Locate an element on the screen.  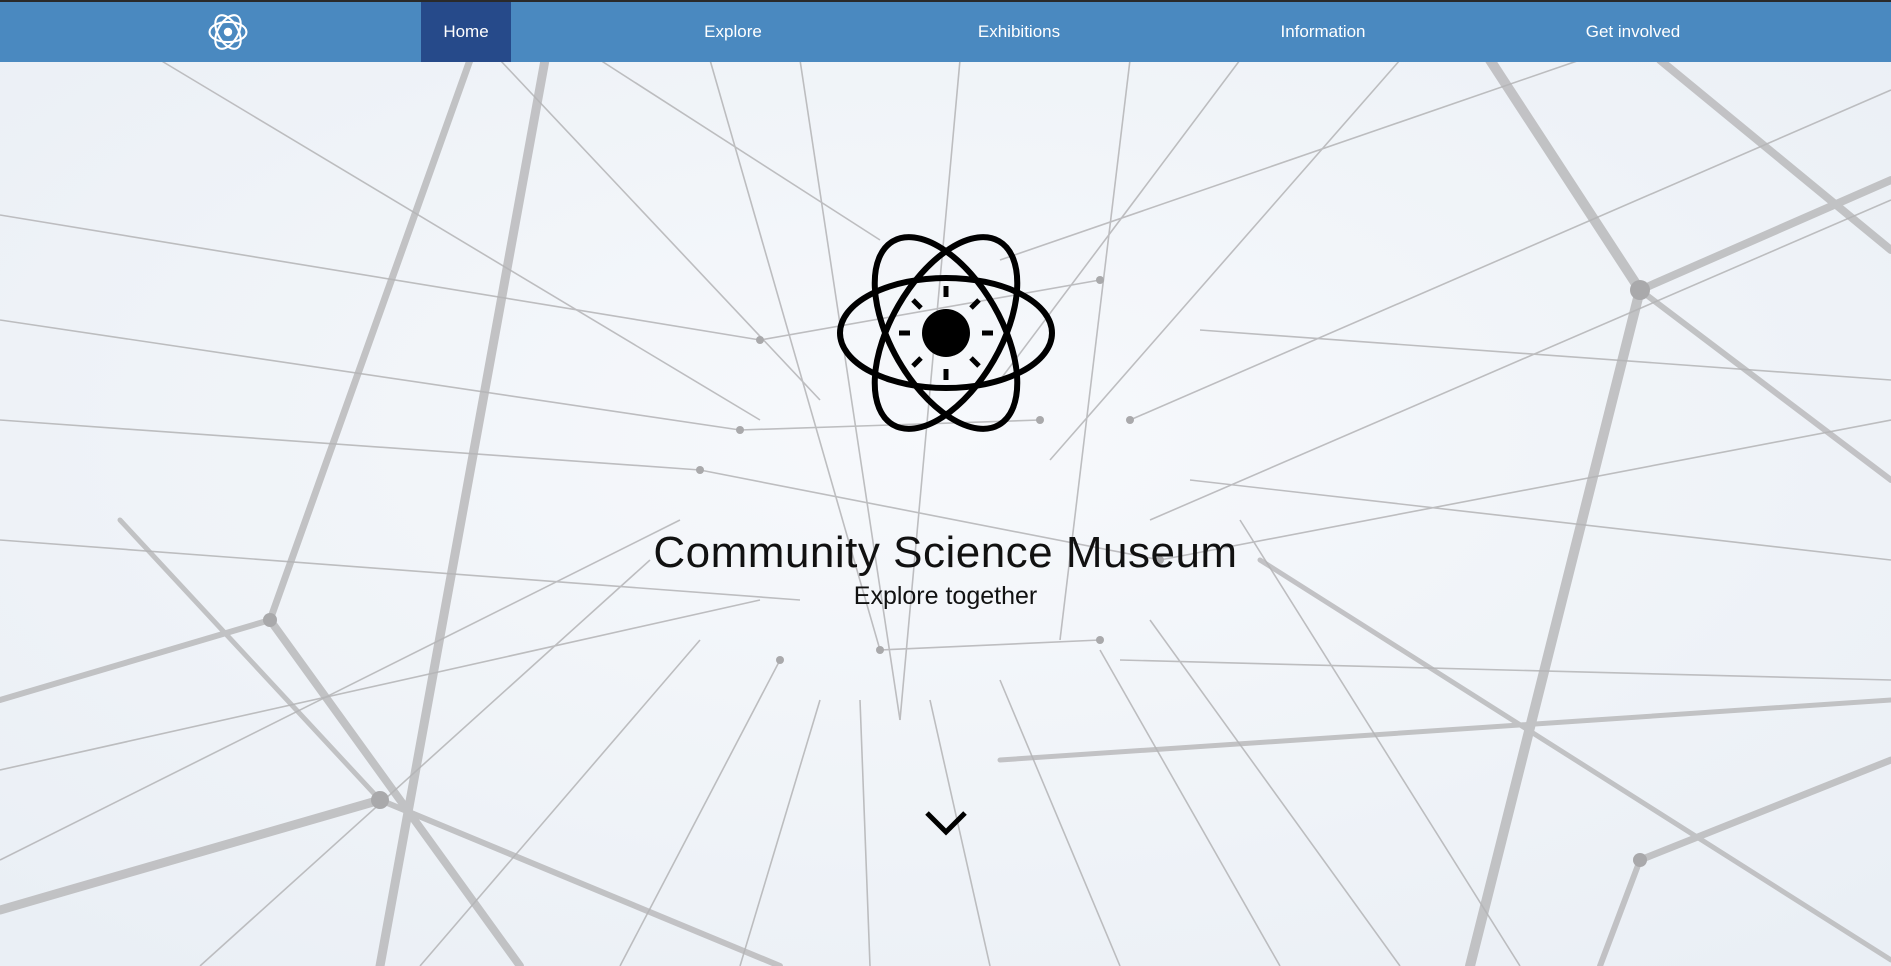
hero-title: Community Science Museum is located at coordinates (945, 552).